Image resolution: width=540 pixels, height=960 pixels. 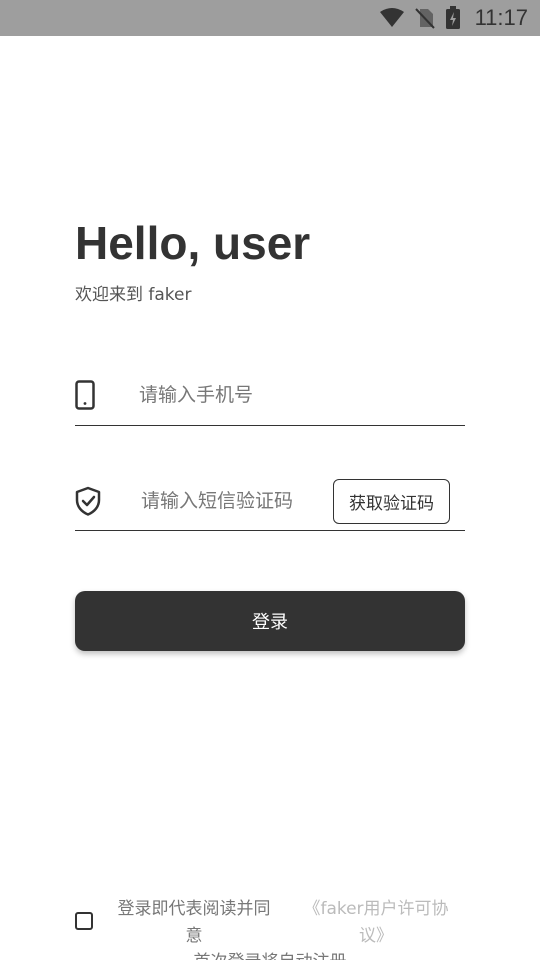 What do you see at coordinates (299, 395) in the screenshot?
I see `phone-input` at bounding box center [299, 395].